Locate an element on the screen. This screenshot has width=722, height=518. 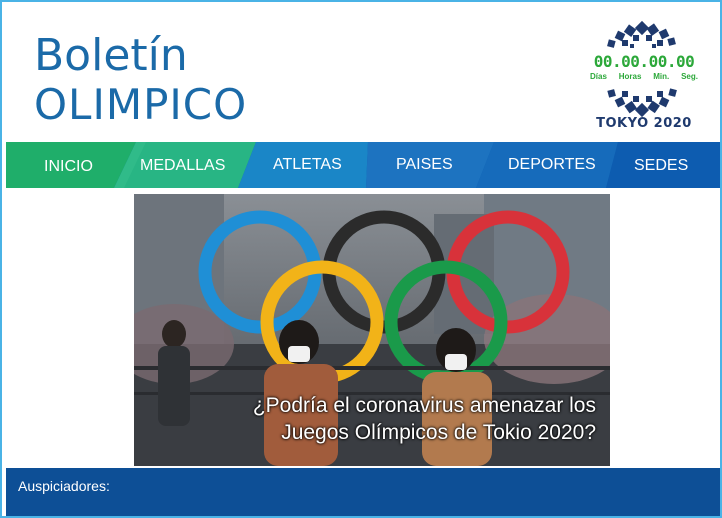
unit-seconds: Seg. is located at coordinates (689, 76).